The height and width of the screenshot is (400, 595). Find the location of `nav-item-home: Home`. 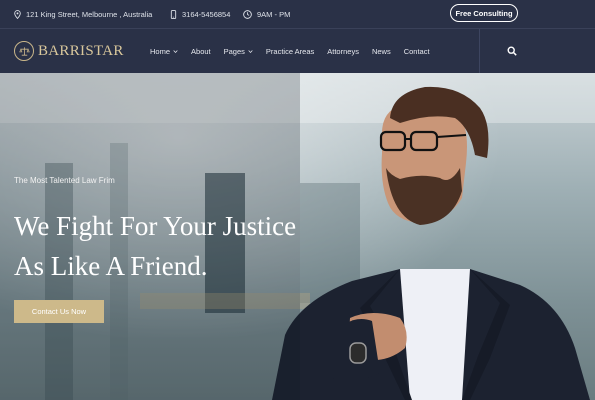

nav-item-home: Home is located at coordinates (164, 51).